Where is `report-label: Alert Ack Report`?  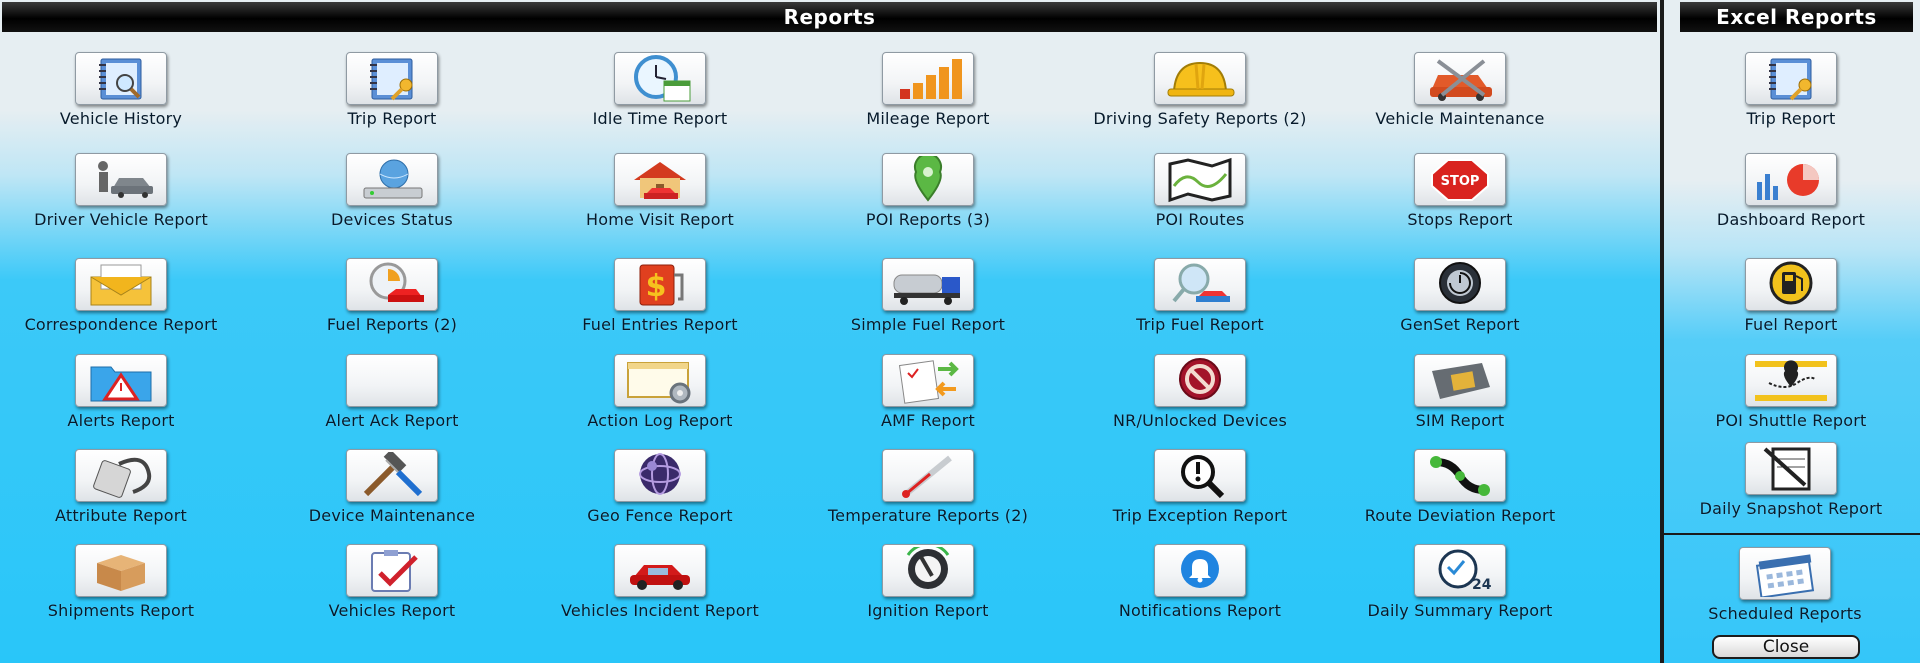
report-label: Alert Ack Report is located at coordinates (392, 420).